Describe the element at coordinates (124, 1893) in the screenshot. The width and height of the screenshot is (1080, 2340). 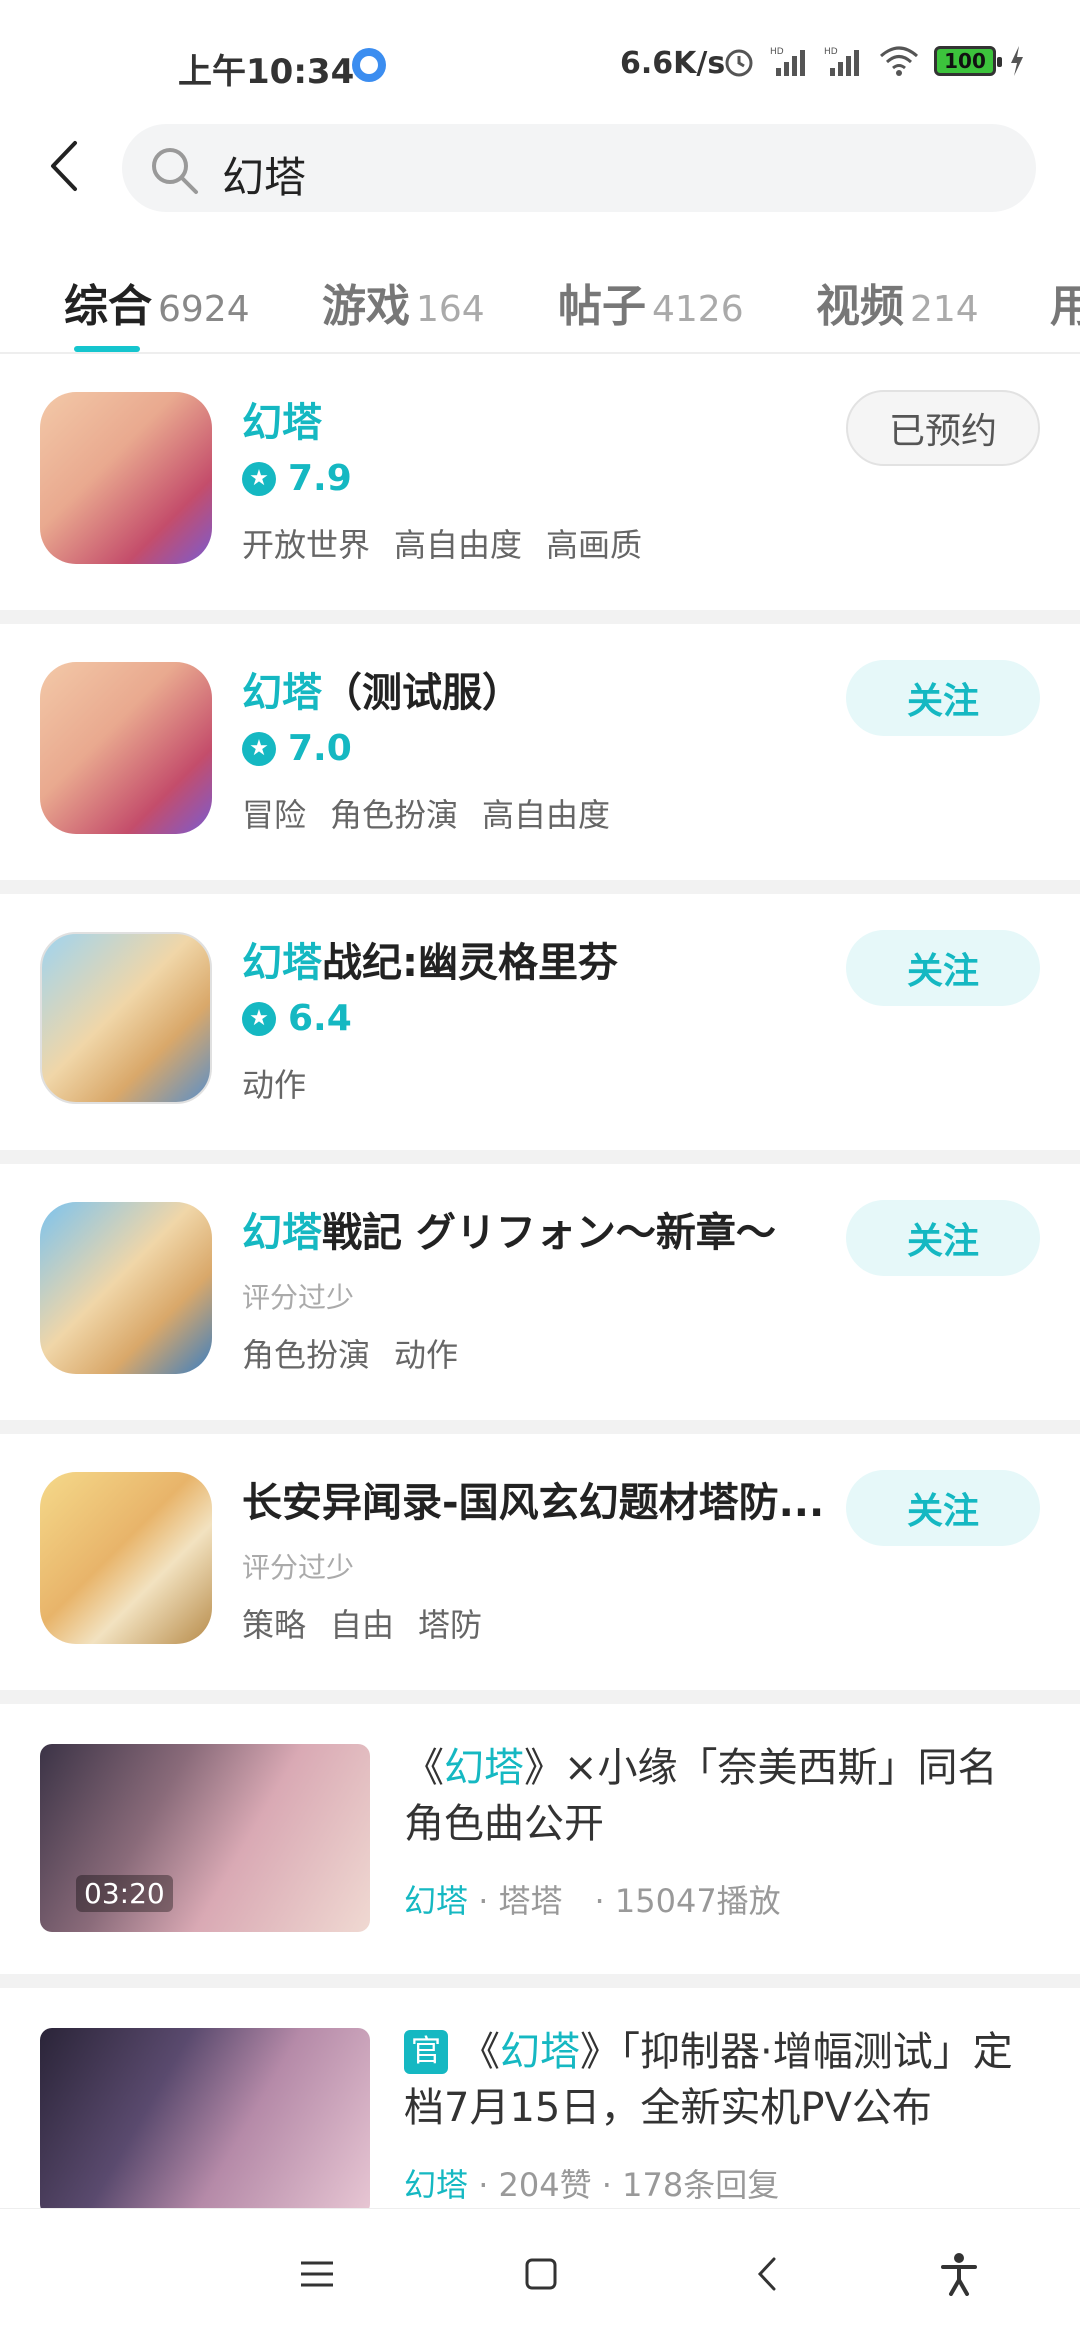
I see `video-duration: 03:20` at that location.